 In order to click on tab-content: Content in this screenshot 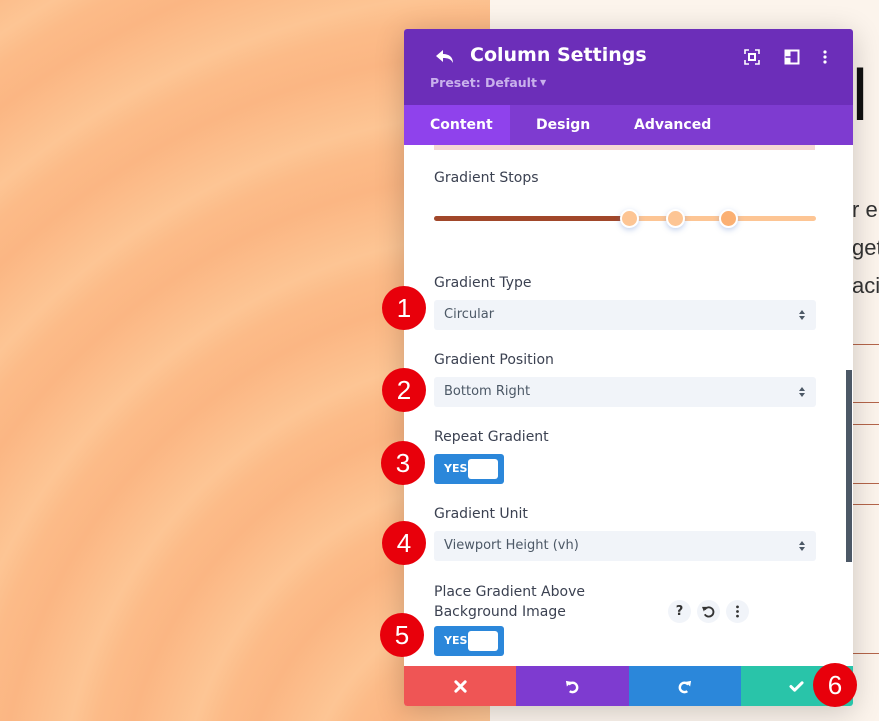, I will do `click(457, 125)`.